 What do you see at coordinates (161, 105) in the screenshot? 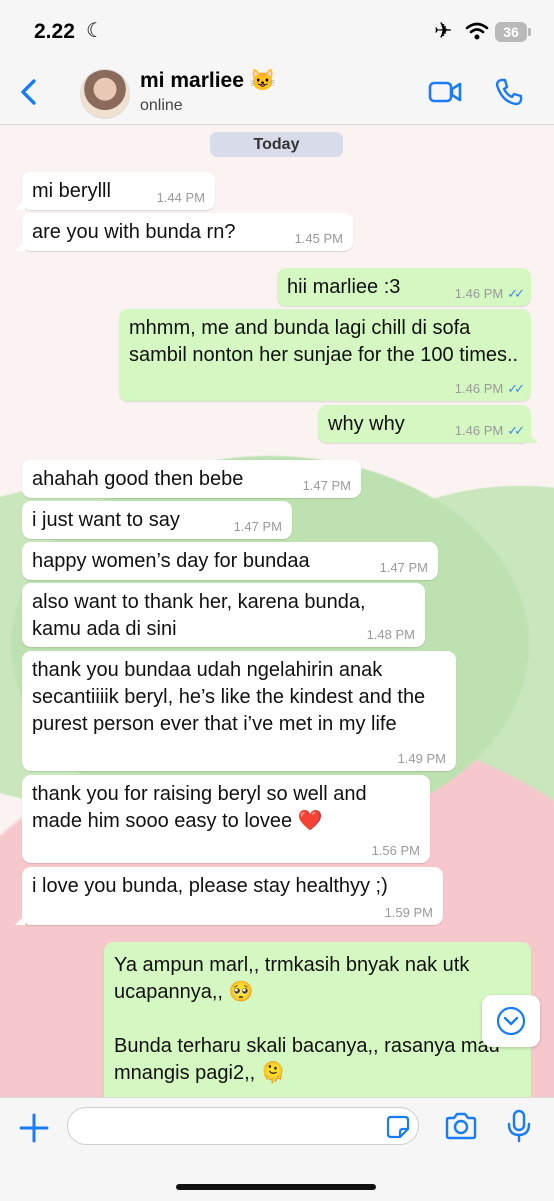
I see `contact-presence: online` at bounding box center [161, 105].